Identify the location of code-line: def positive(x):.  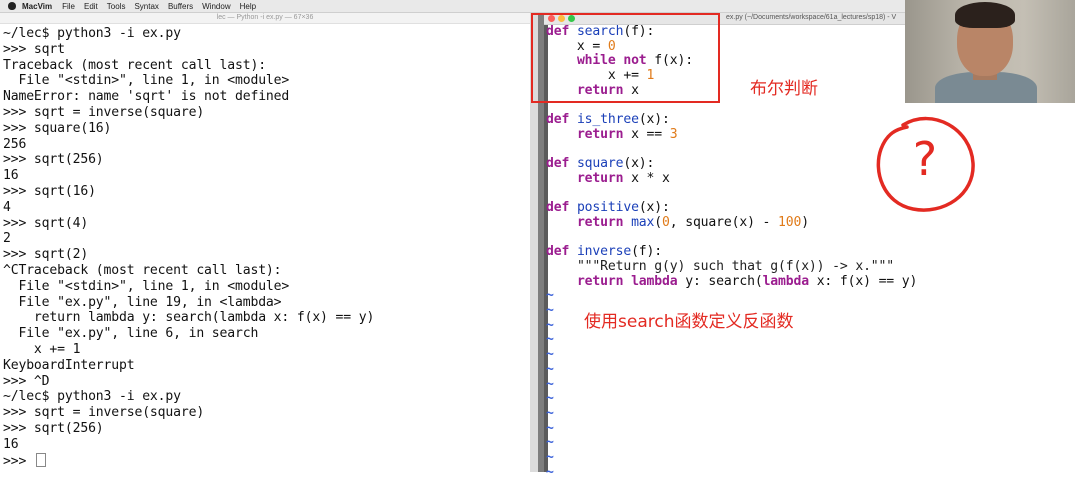
(731, 208).